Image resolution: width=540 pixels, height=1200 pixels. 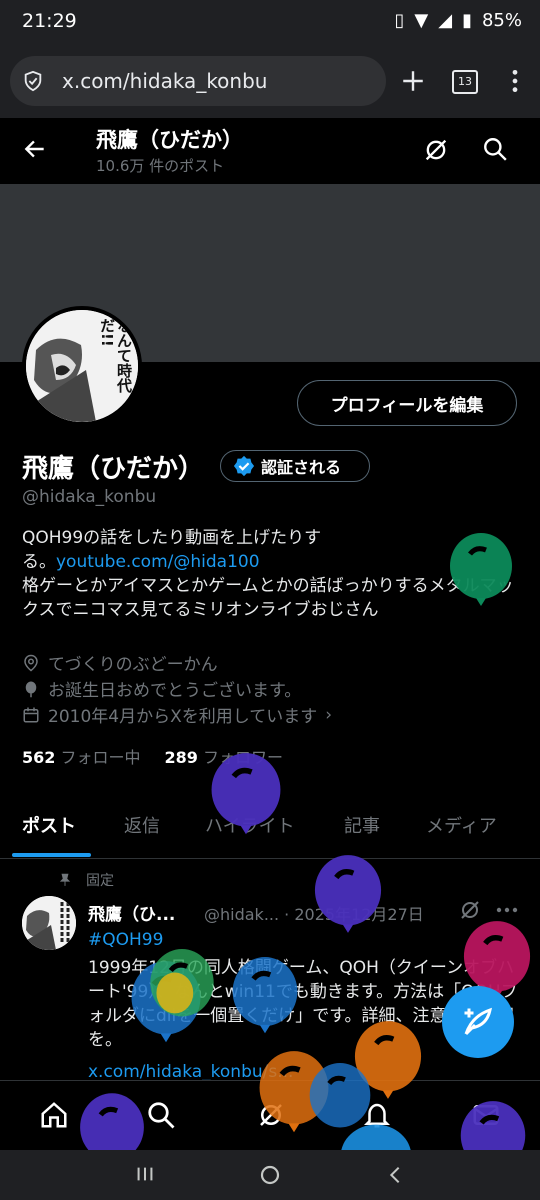 I want to click on compose-feather-icon, so click(x=478, y=1021).